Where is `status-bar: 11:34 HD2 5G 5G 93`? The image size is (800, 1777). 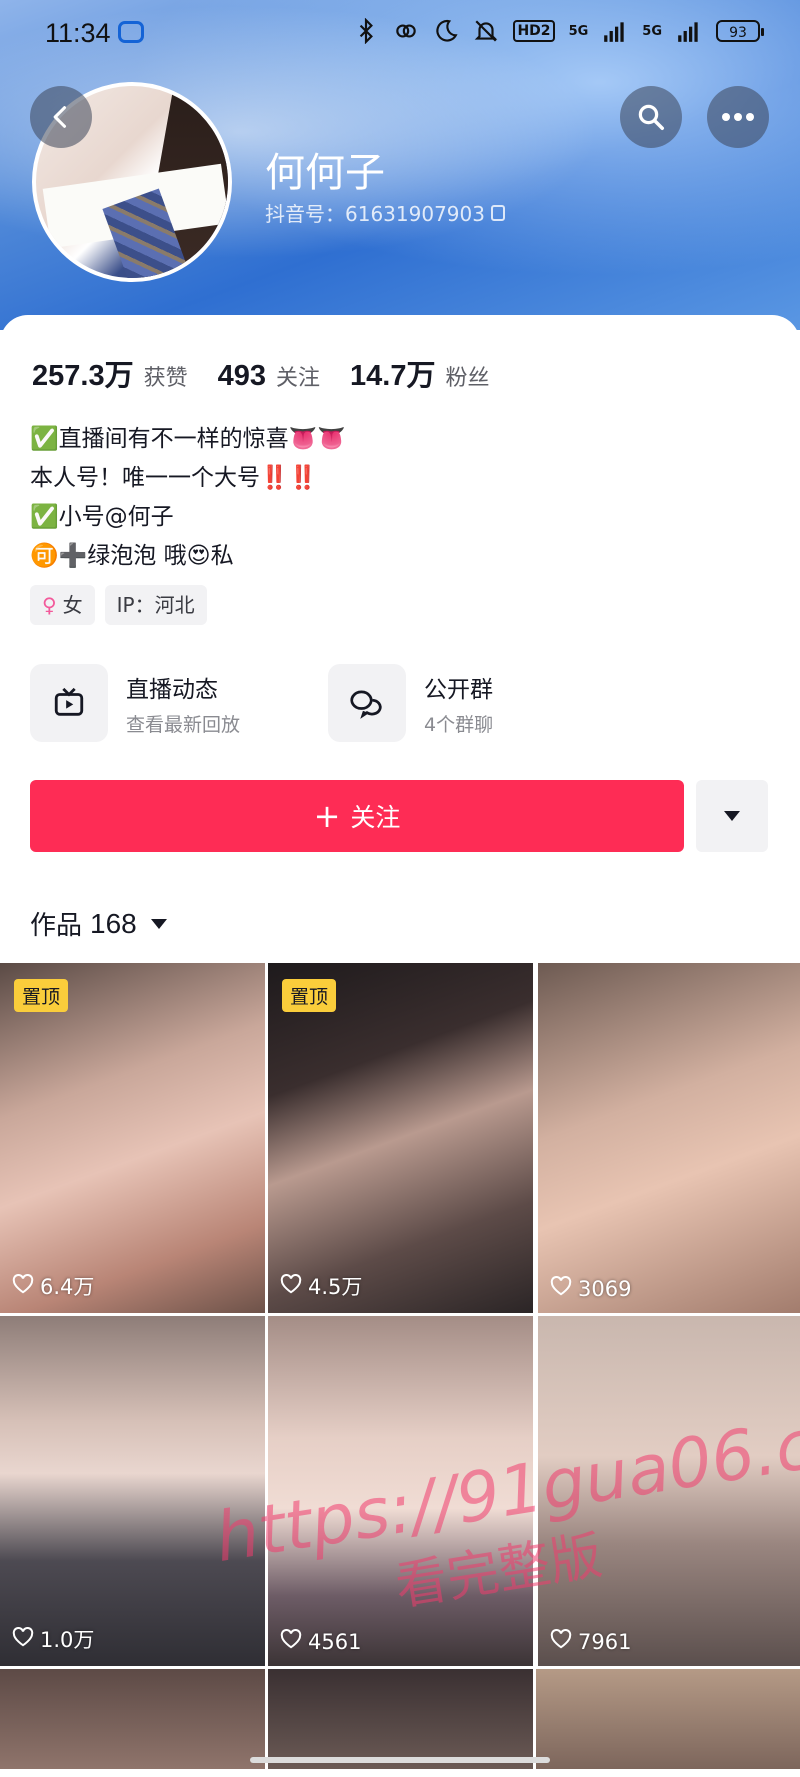 status-bar: 11:34 HD2 5G 5G 93 is located at coordinates (400, 35).